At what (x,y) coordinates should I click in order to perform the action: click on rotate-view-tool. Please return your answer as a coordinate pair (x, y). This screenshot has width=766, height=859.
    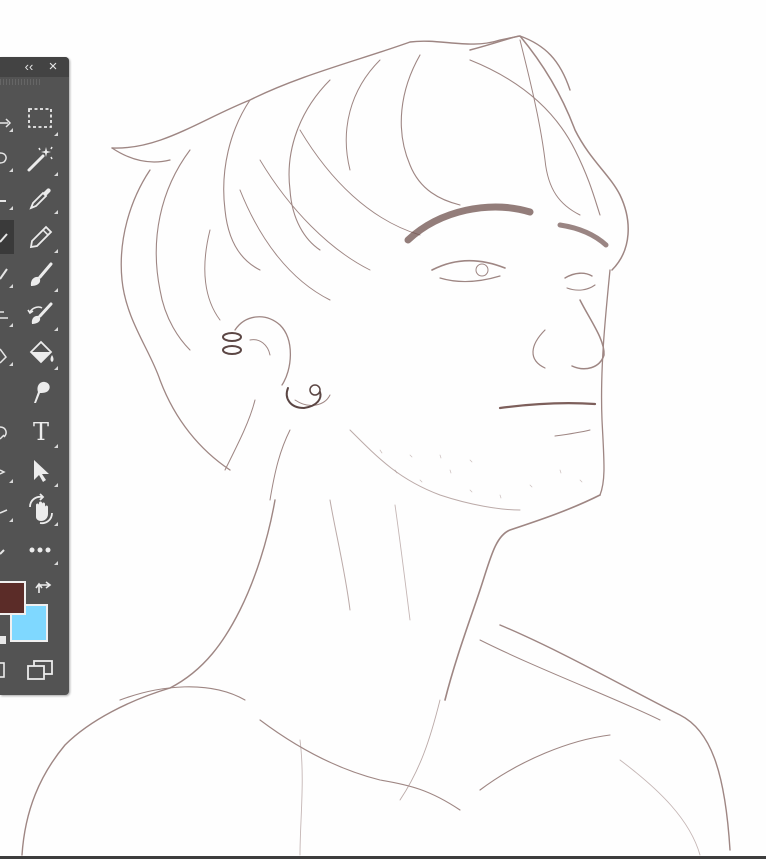
    Looking at the image, I should click on (41, 510).